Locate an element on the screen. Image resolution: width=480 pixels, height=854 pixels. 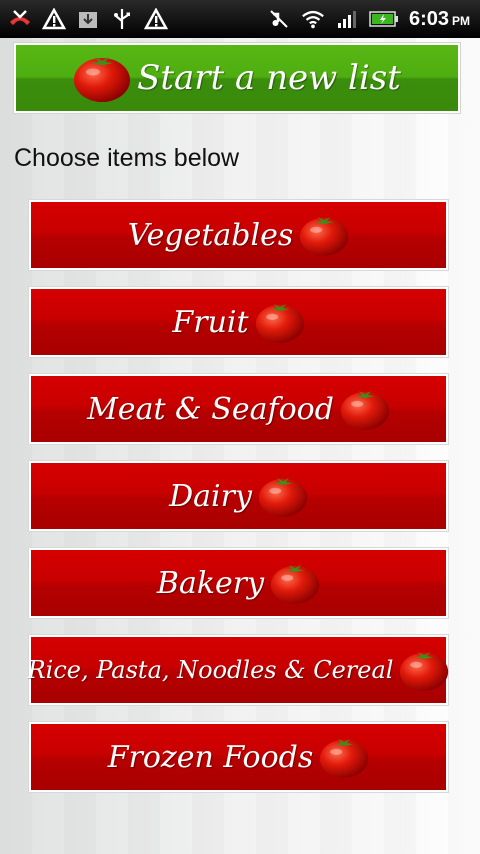
category-dairy-button: Dairy is located at coordinates (238, 496).